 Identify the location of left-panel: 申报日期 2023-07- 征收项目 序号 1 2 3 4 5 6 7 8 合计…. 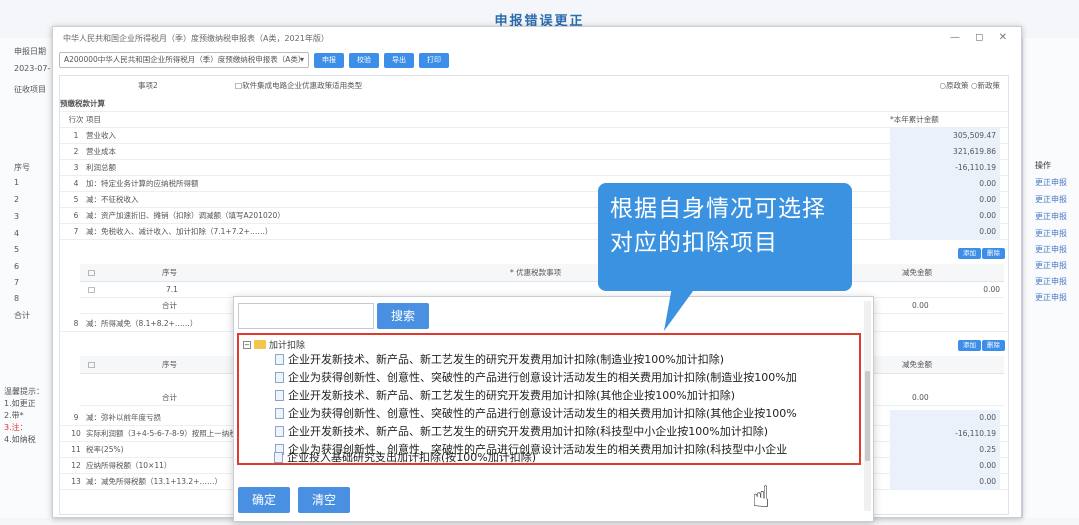
(29, 278).